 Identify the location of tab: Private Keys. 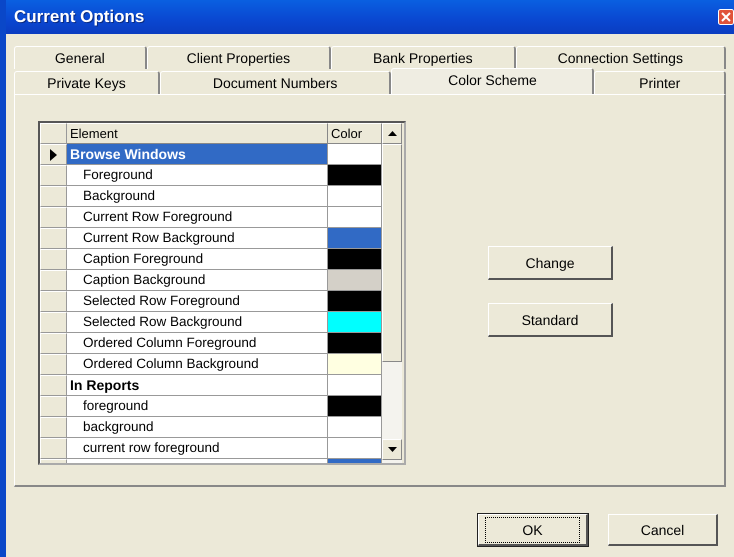
(87, 82).